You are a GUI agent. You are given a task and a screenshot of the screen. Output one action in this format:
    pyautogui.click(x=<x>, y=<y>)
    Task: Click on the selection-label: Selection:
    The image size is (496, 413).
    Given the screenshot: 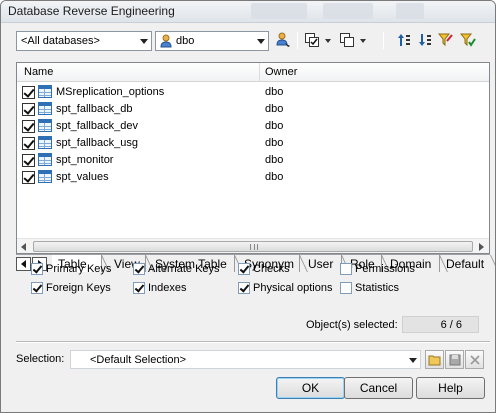 What is the action you would take?
    pyautogui.click(x=40, y=359)
    